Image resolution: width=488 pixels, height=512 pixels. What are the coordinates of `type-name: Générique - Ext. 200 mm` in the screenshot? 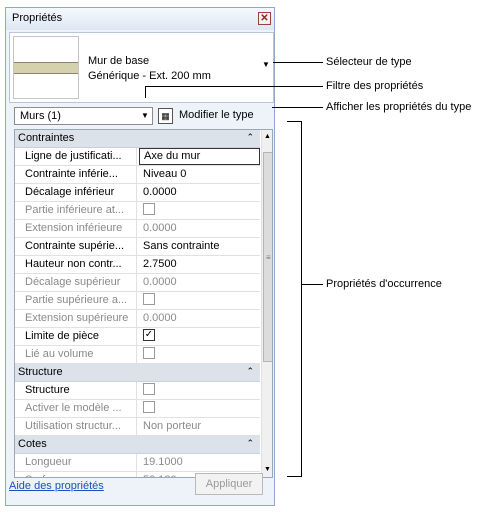 It's located at (149, 76).